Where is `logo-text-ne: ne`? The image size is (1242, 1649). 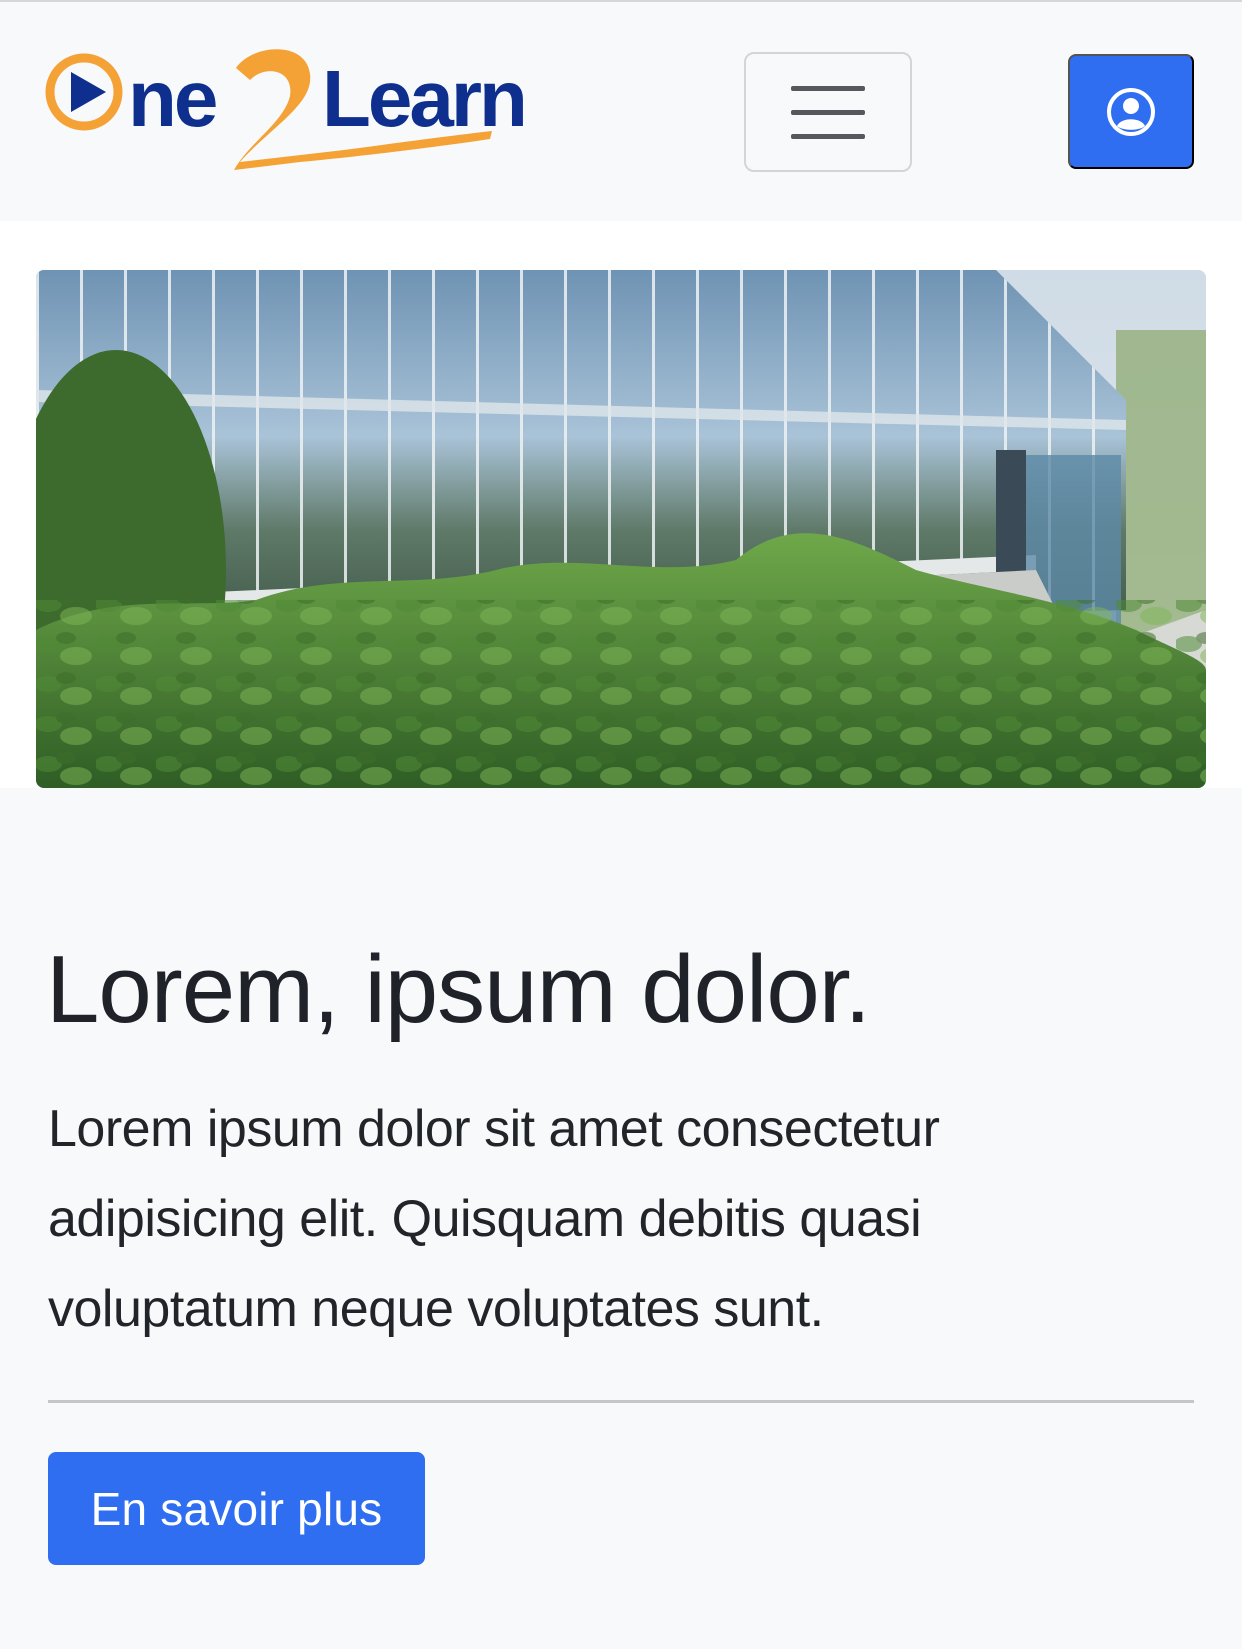
logo-text-ne: ne is located at coordinates (172, 98).